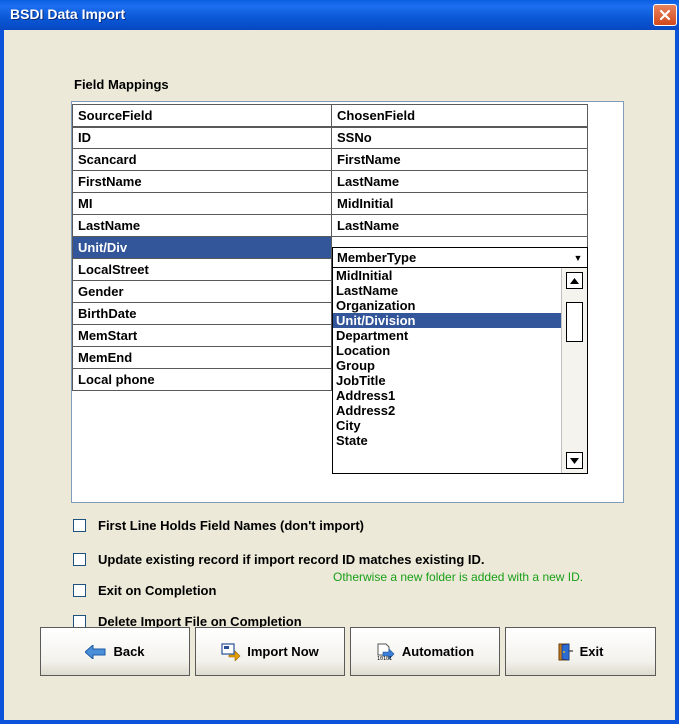 This screenshot has height=724, width=679. What do you see at coordinates (202, 335) in the screenshot?
I see `source-field-cell: MemStart` at bounding box center [202, 335].